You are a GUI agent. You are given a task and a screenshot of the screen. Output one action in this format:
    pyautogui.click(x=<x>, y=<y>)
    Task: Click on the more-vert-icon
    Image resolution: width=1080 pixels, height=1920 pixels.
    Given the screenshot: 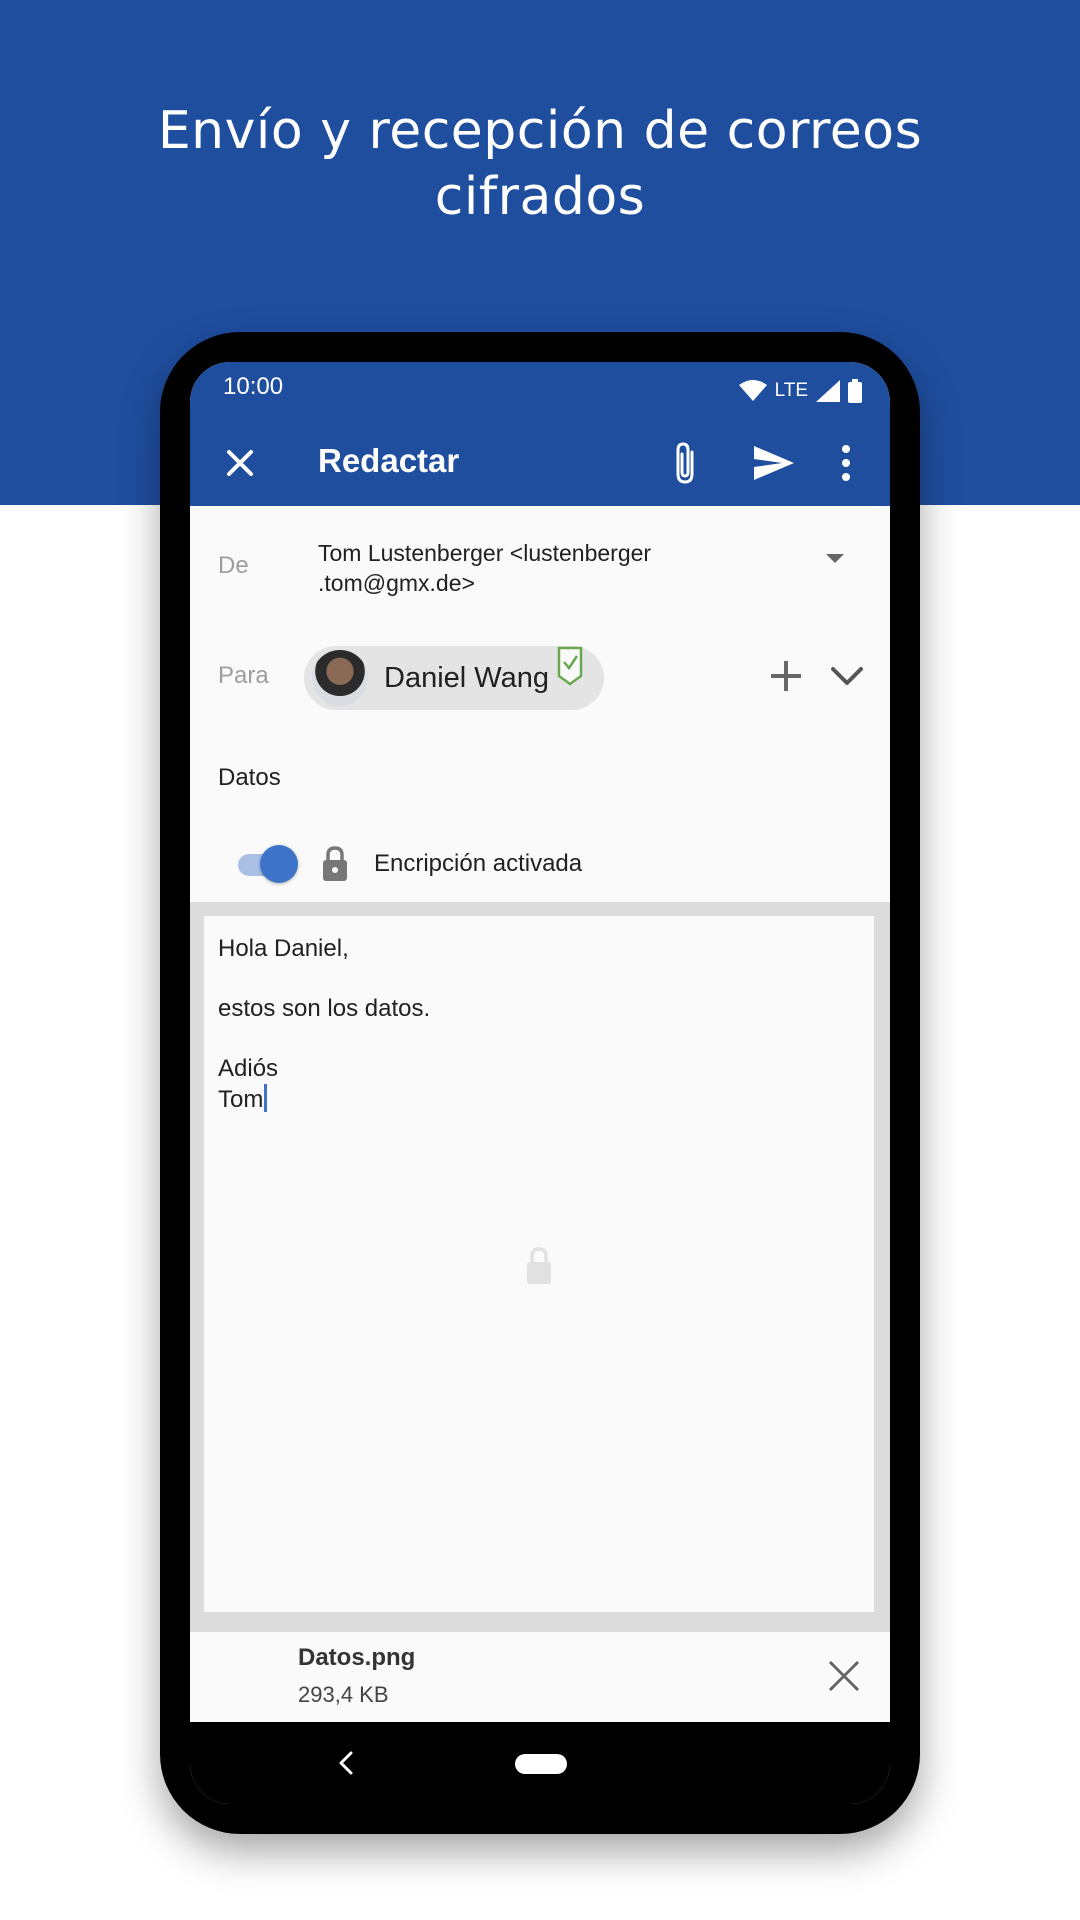 What is the action you would take?
    pyautogui.click(x=846, y=463)
    